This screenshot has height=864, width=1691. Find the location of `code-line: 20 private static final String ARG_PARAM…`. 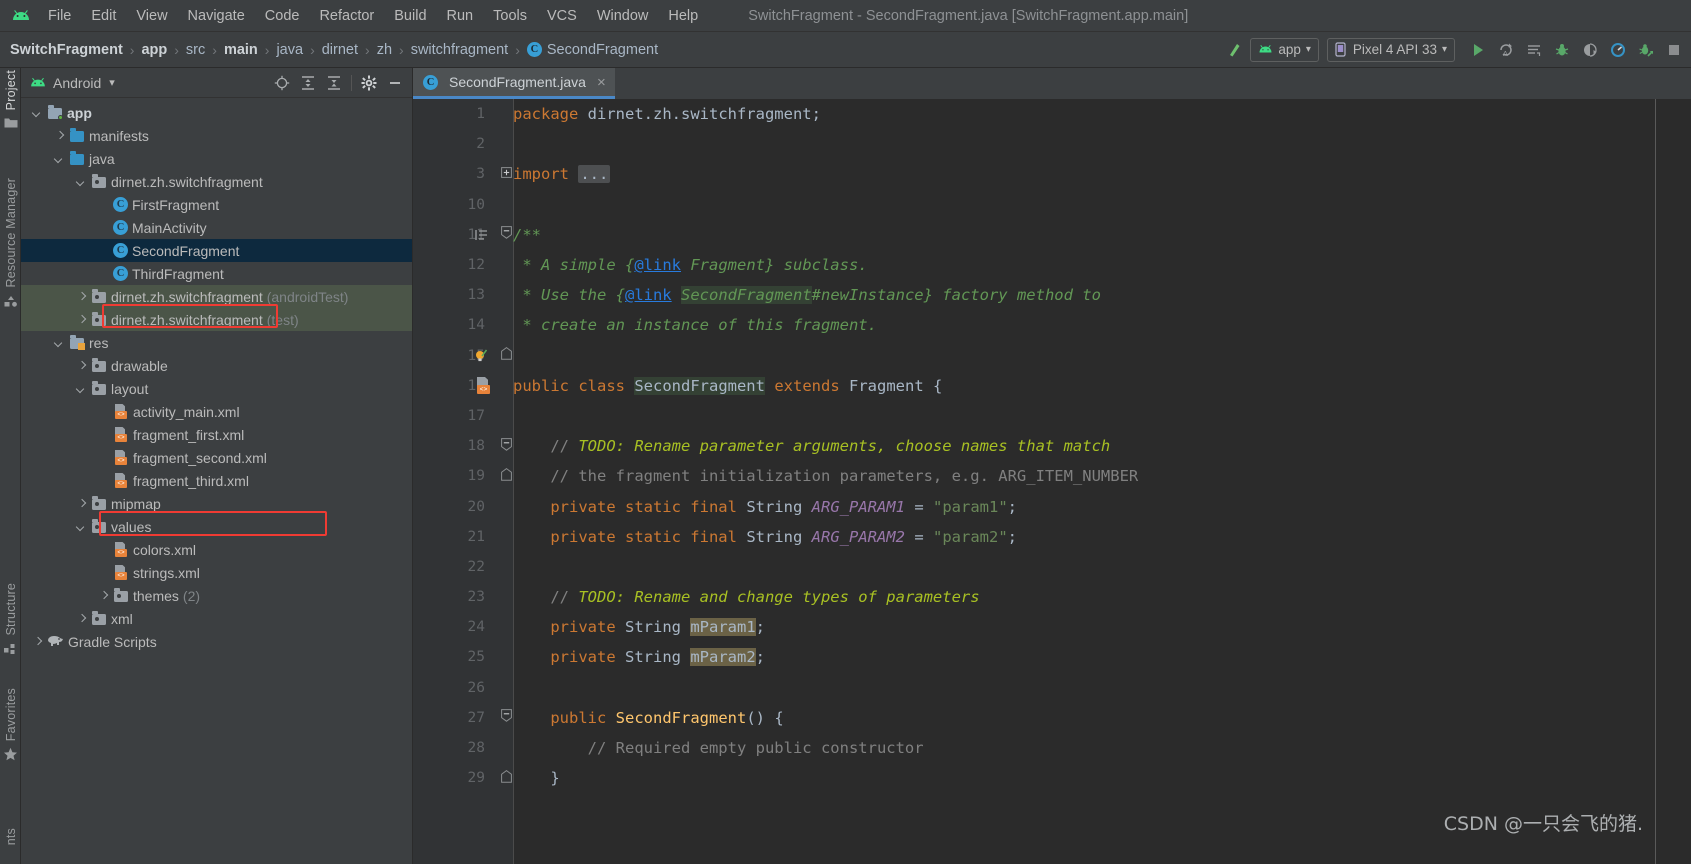

code-line: 20 private static final String ARG_PARAM… is located at coordinates (1052, 506).